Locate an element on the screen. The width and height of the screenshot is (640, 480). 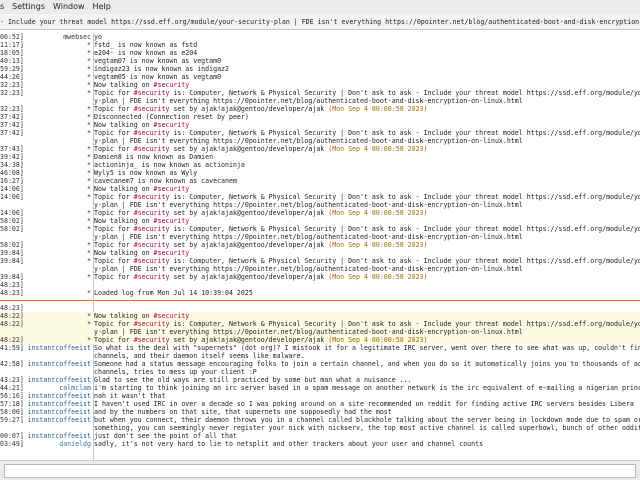
nick-label: mwebsec is located at coordinates (58, 37).